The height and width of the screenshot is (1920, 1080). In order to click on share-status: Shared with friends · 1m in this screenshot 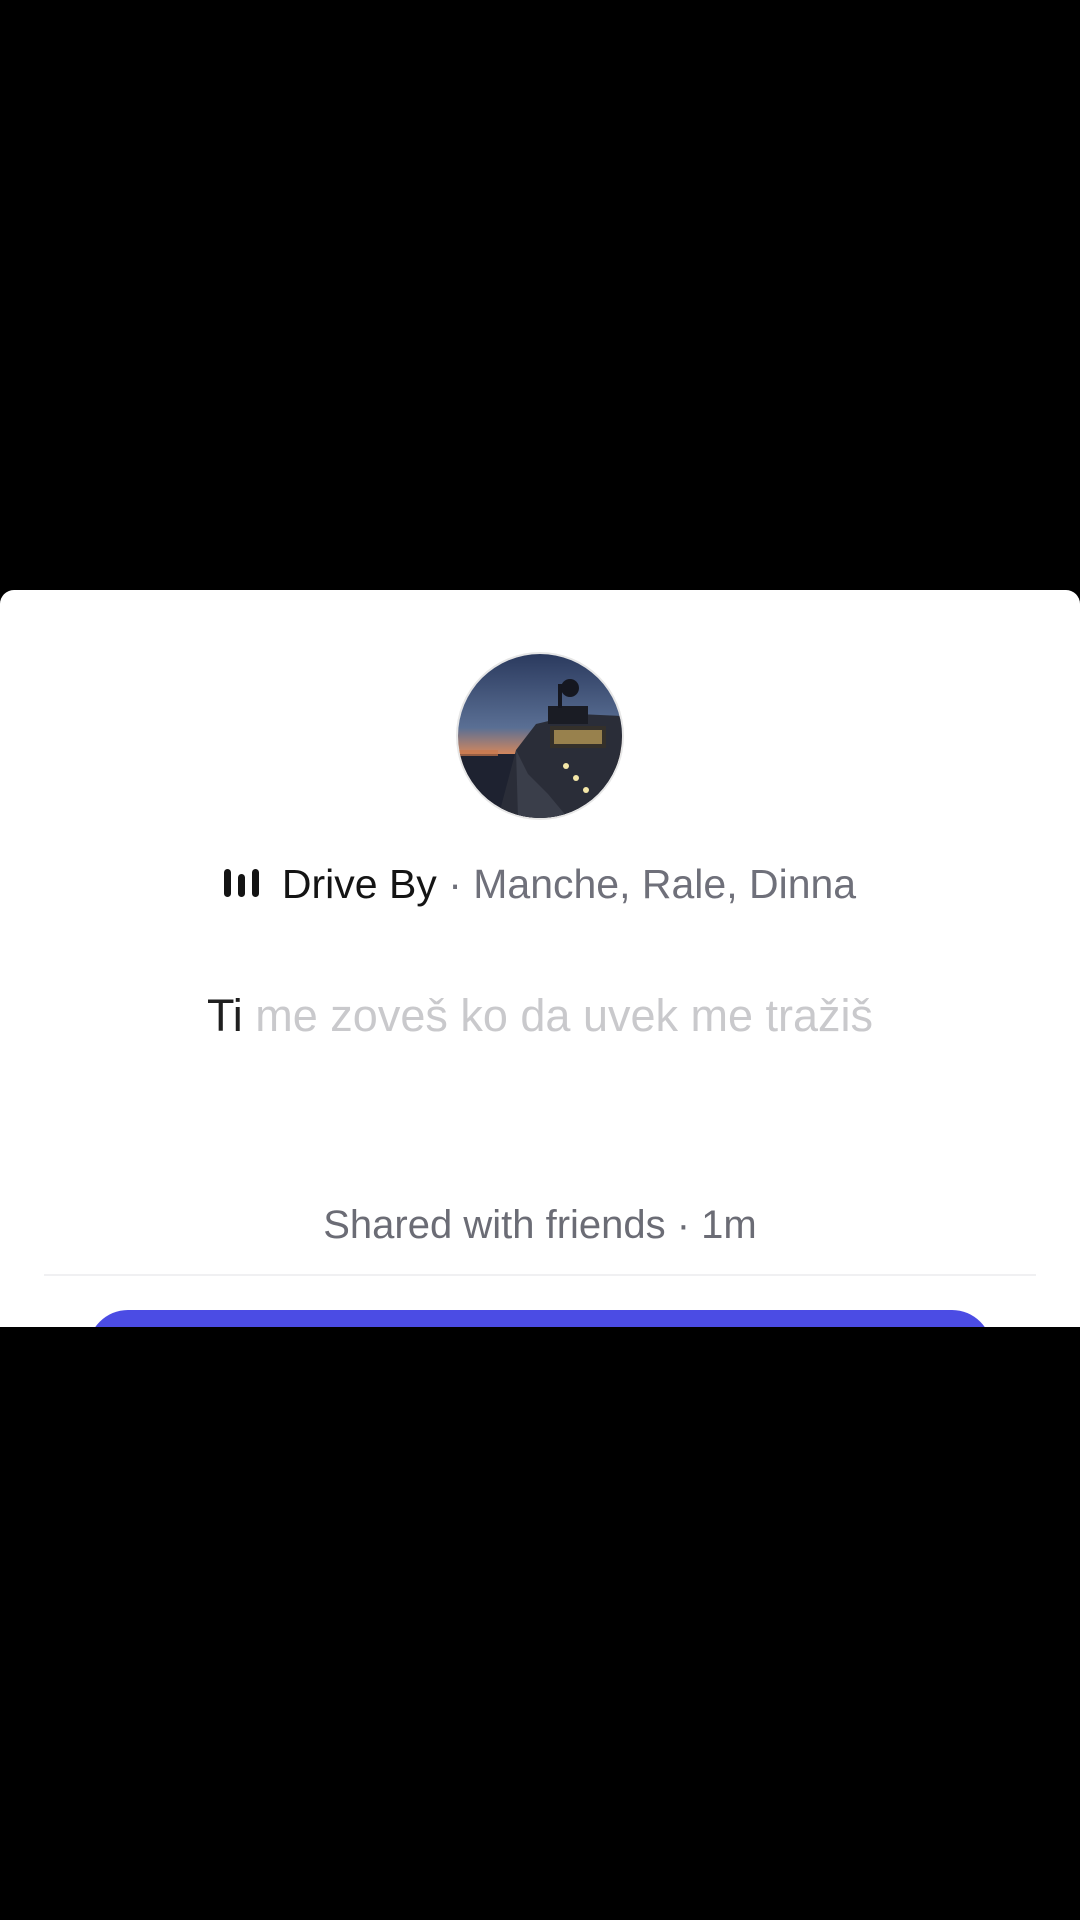, I will do `click(540, 1225)`.